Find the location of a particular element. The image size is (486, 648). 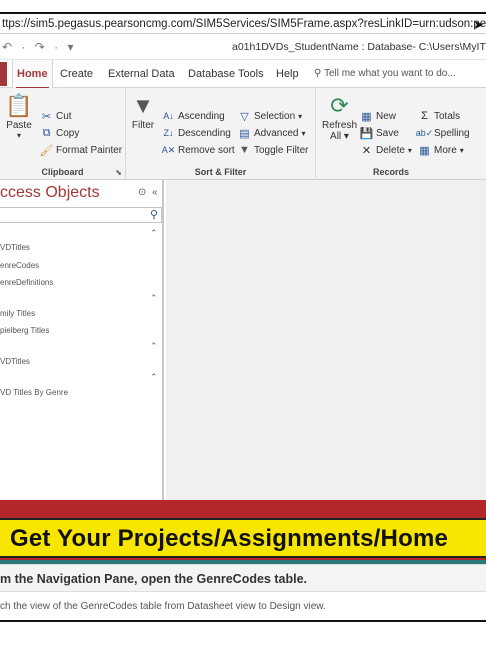

nav-pane-title: ccess Objects is located at coordinates (50, 193).